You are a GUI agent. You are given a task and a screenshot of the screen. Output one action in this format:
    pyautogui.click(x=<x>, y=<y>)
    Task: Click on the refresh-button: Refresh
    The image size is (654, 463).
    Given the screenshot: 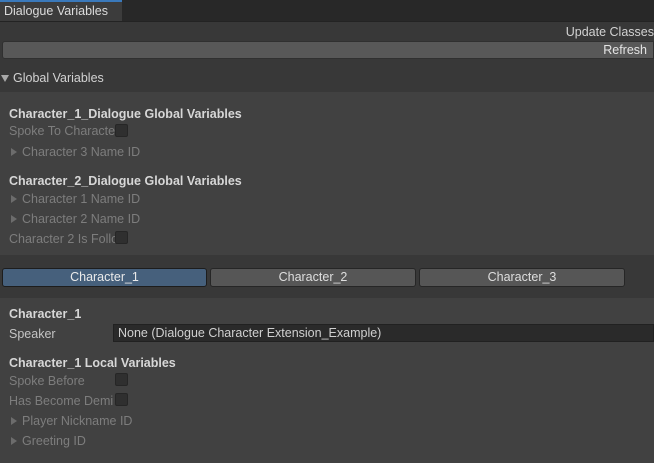 What is the action you would take?
    pyautogui.click(x=328, y=50)
    